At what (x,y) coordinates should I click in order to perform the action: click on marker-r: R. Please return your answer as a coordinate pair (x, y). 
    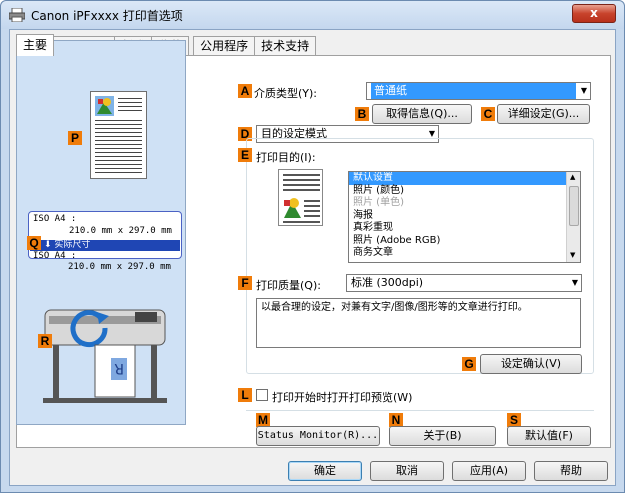
    Looking at the image, I should click on (45, 341).